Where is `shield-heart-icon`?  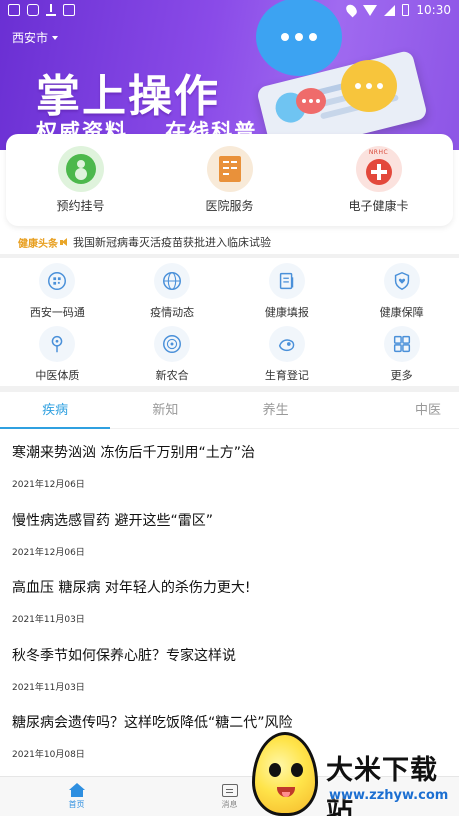 shield-heart-icon is located at coordinates (401, 281).